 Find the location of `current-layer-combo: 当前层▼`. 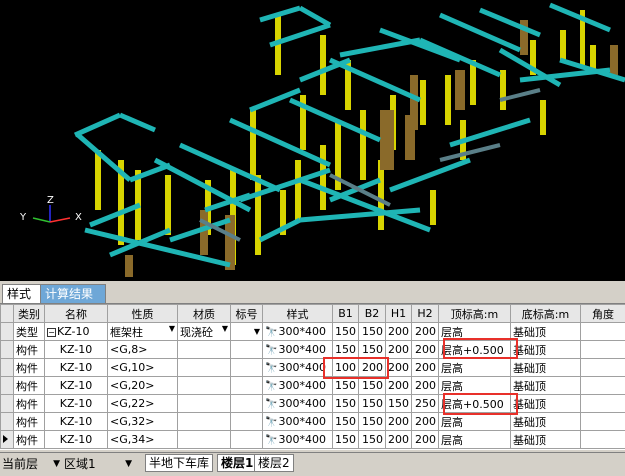

current-layer-combo: 当前层▼ is located at coordinates (31, 464).